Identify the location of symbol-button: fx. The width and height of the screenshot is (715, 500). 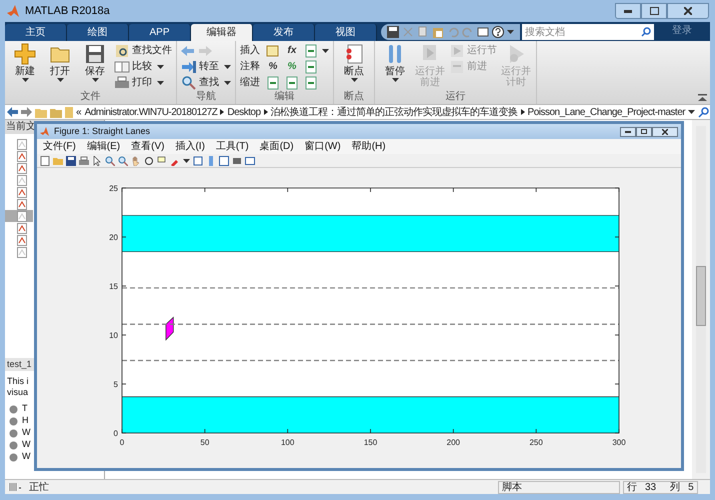
(292, 50).